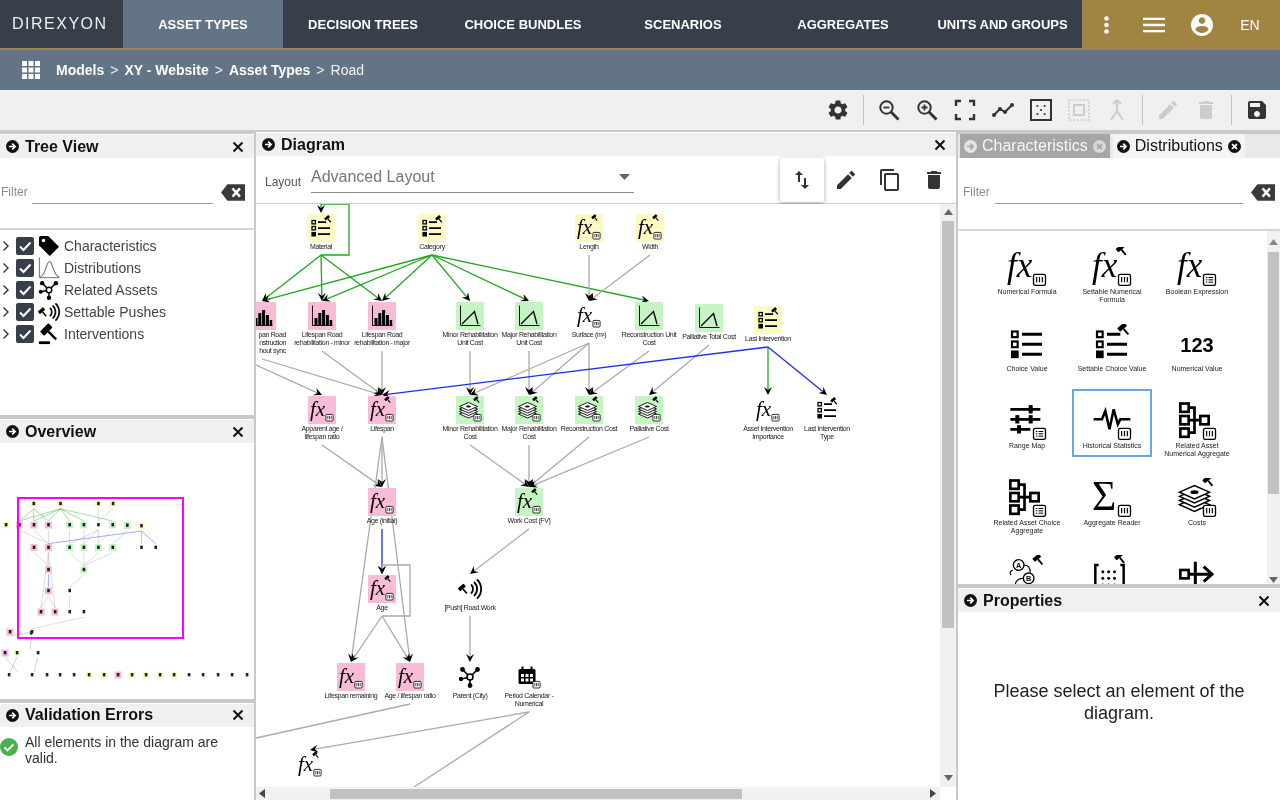 The height and width of the screenshot is (800, 1280). Describe the element at coordinates (269, 70) in the screenshot. I see `breadcrumb-link: Asset Types` at that location.